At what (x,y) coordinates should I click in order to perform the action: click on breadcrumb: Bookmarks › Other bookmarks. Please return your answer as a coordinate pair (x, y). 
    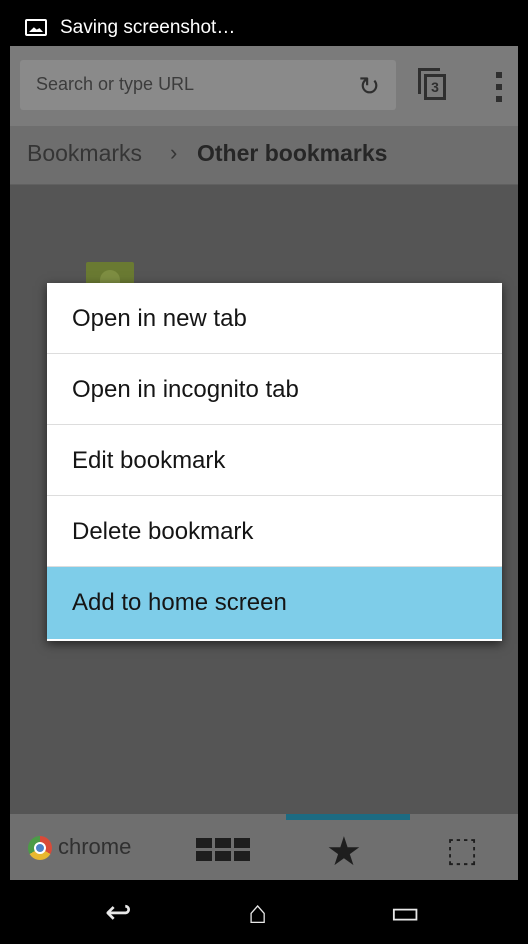
    Looking at the image, I should click on (264, 155).